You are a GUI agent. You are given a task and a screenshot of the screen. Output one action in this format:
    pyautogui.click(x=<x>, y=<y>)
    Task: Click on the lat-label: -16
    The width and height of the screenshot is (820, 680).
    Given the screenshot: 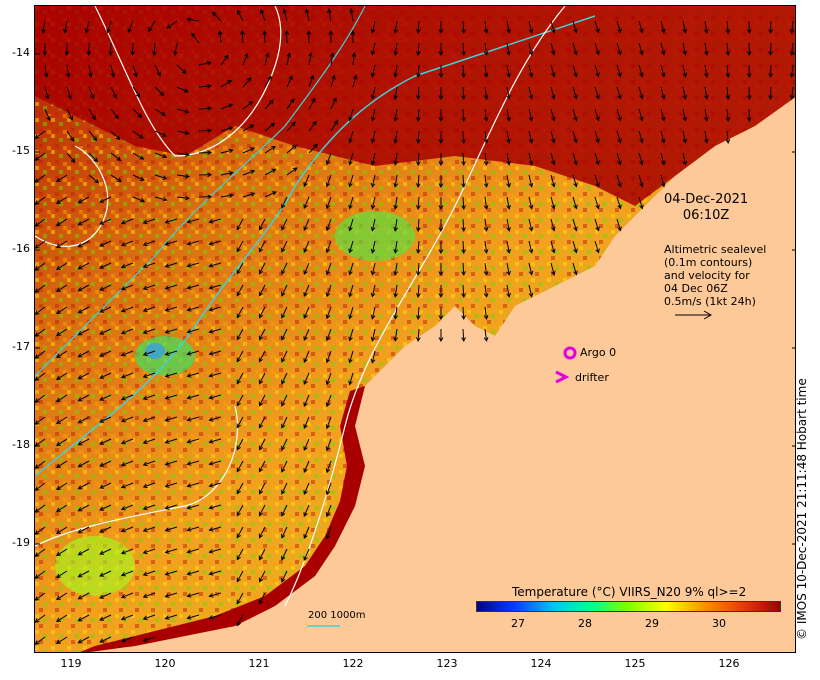 What is the action you would take?
    pyautogui.click(x=21, y=248)
    